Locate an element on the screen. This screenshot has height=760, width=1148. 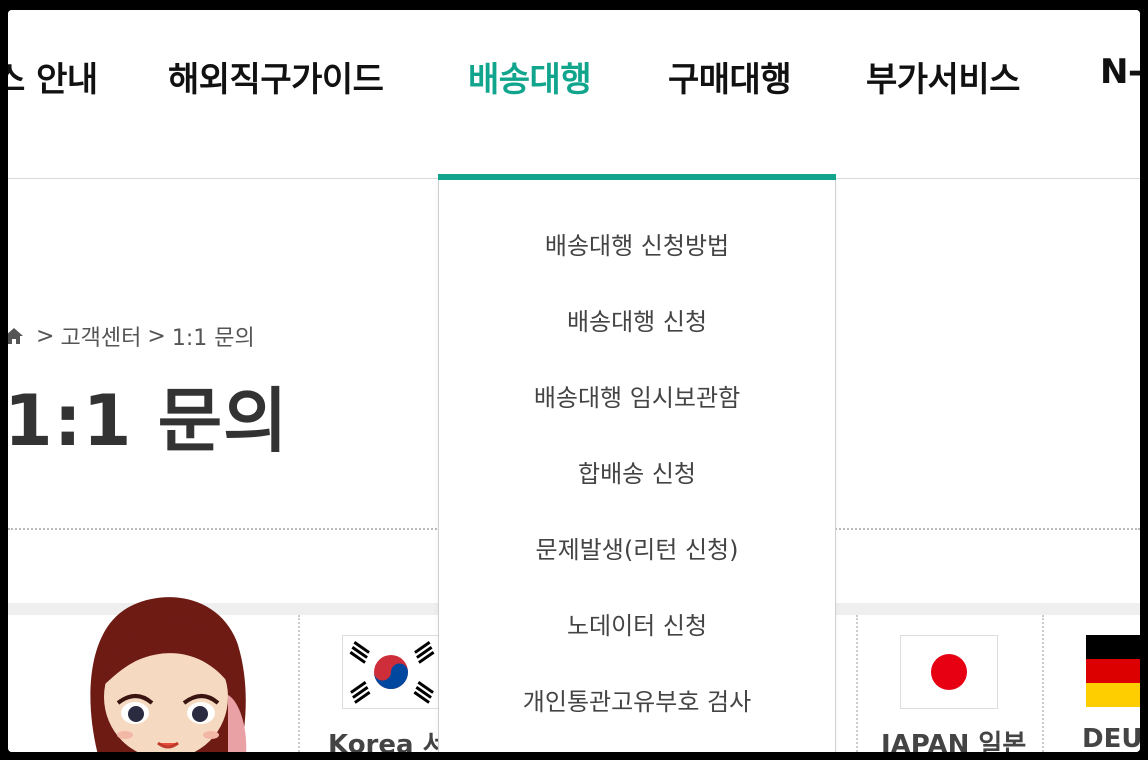
nav-item-n: N- is located at coordinates (1120, 72).